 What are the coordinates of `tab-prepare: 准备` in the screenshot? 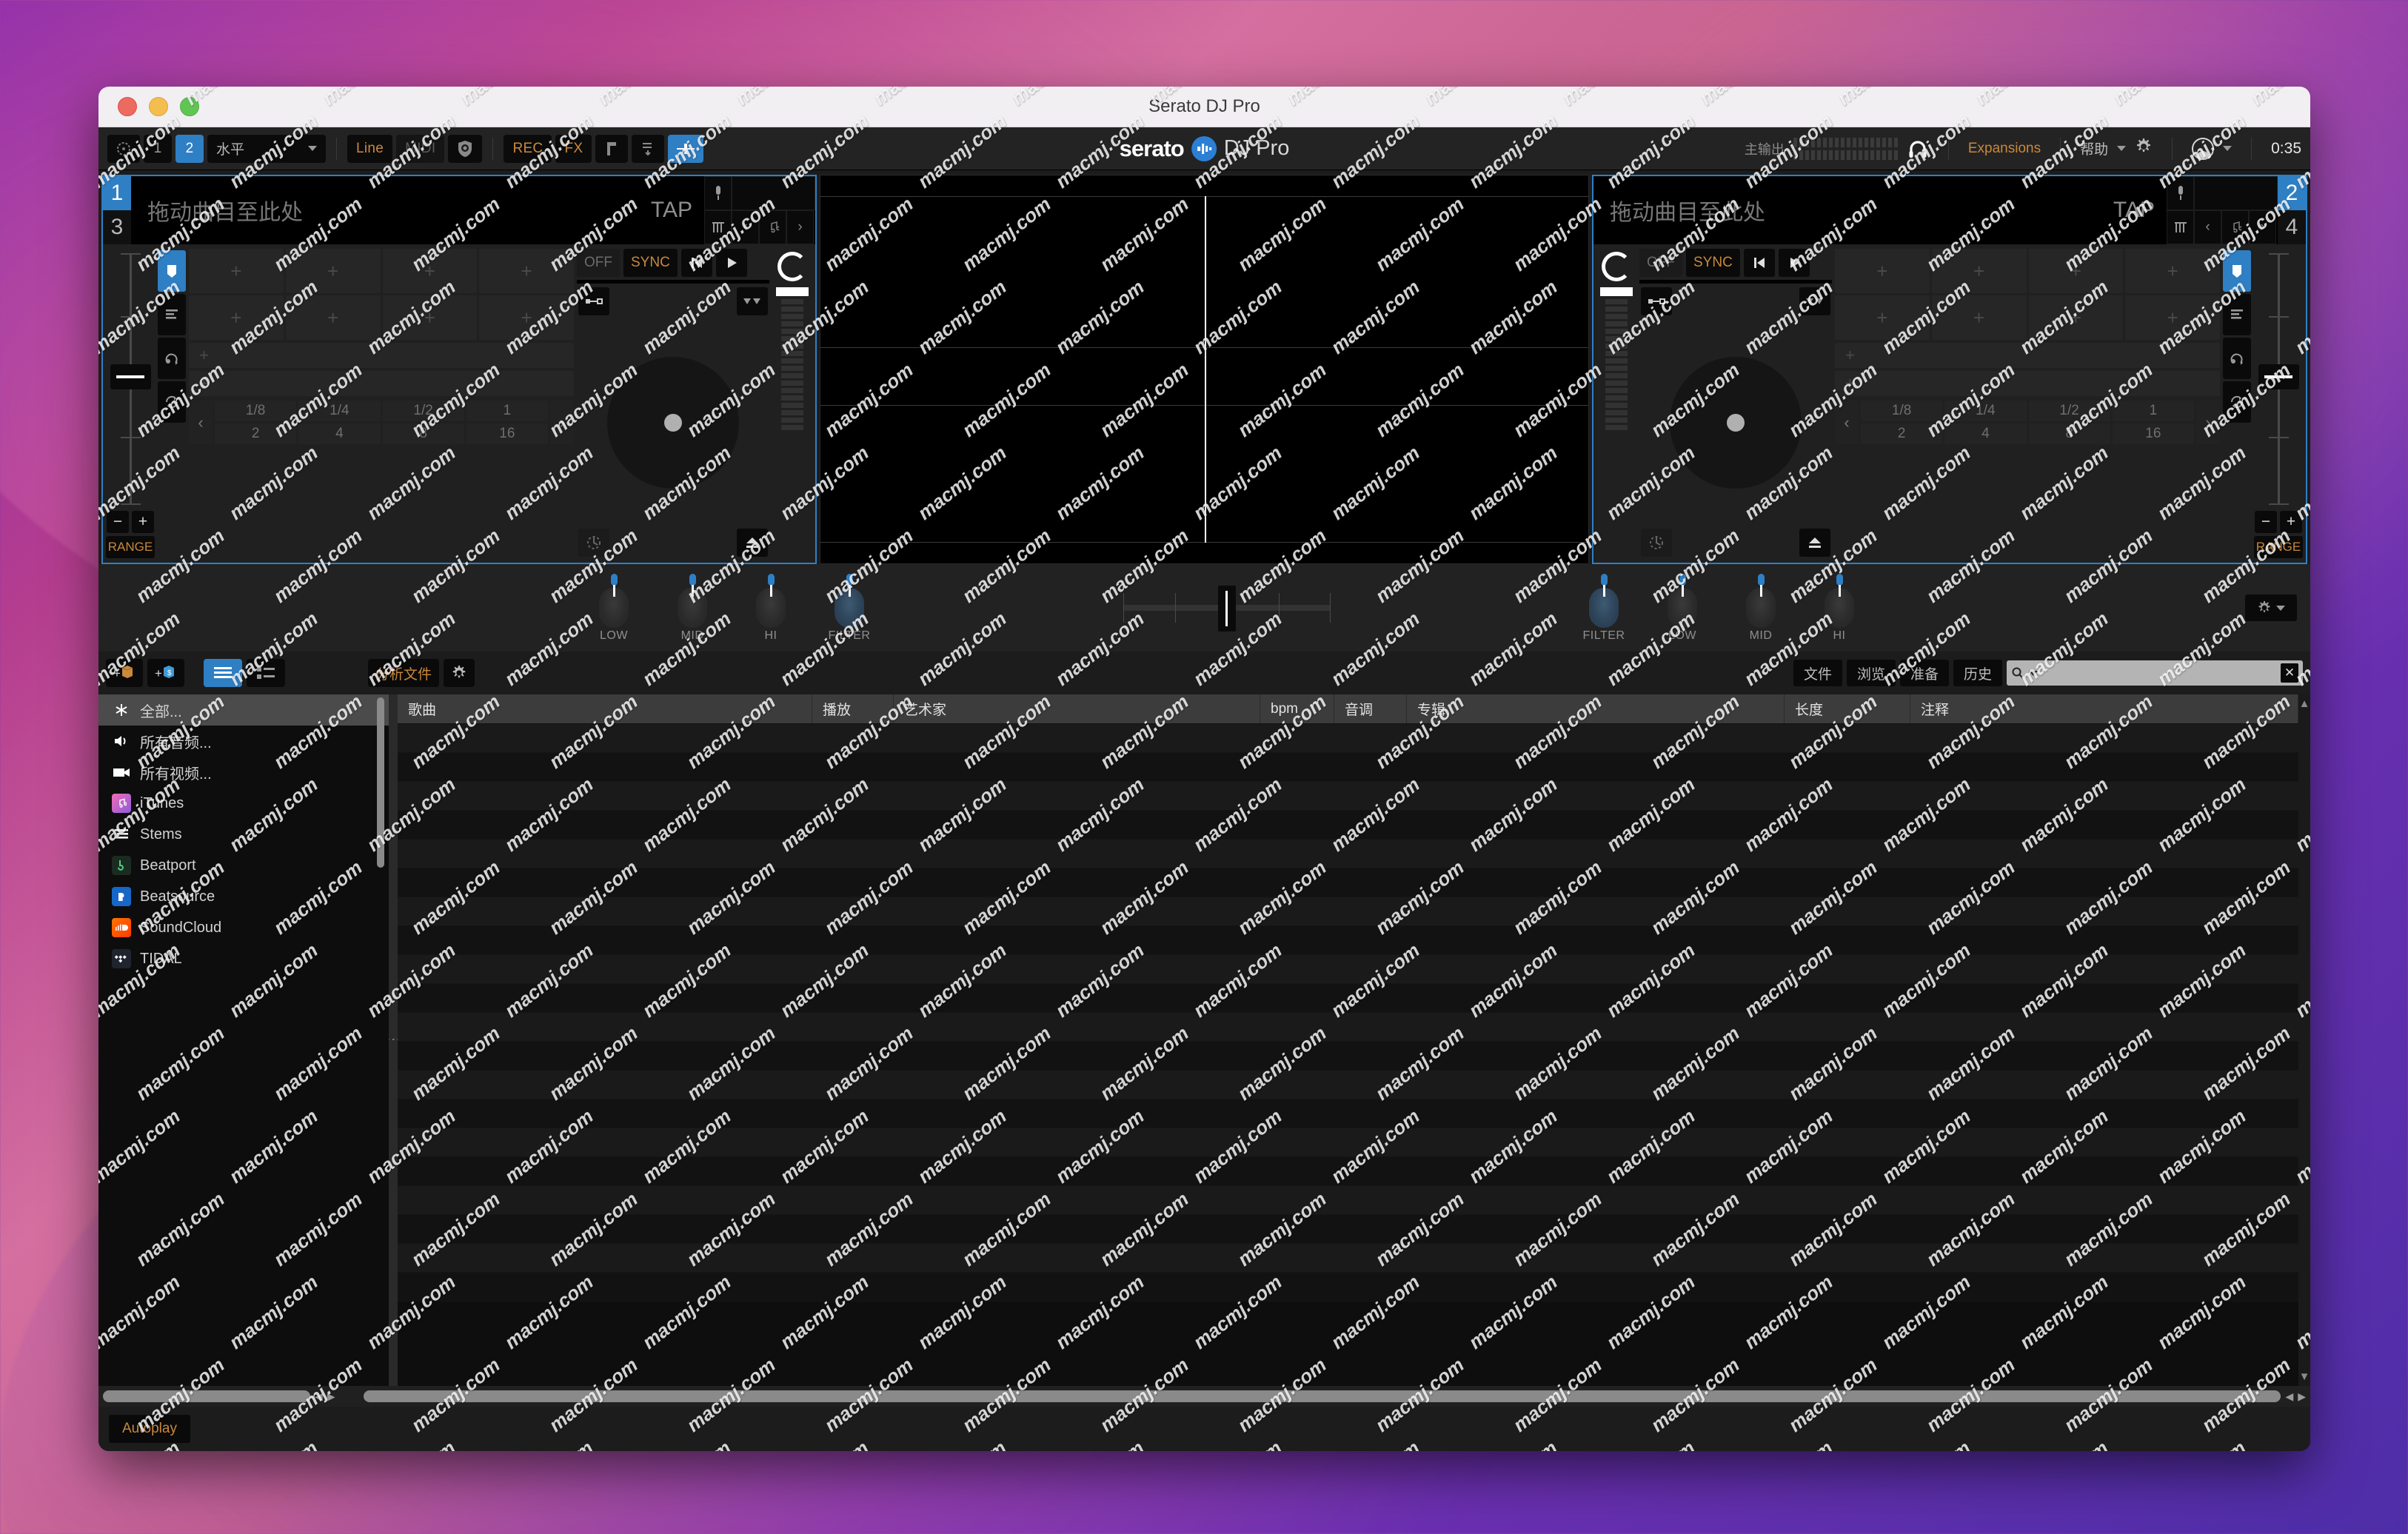 It's located at (1924, 673).